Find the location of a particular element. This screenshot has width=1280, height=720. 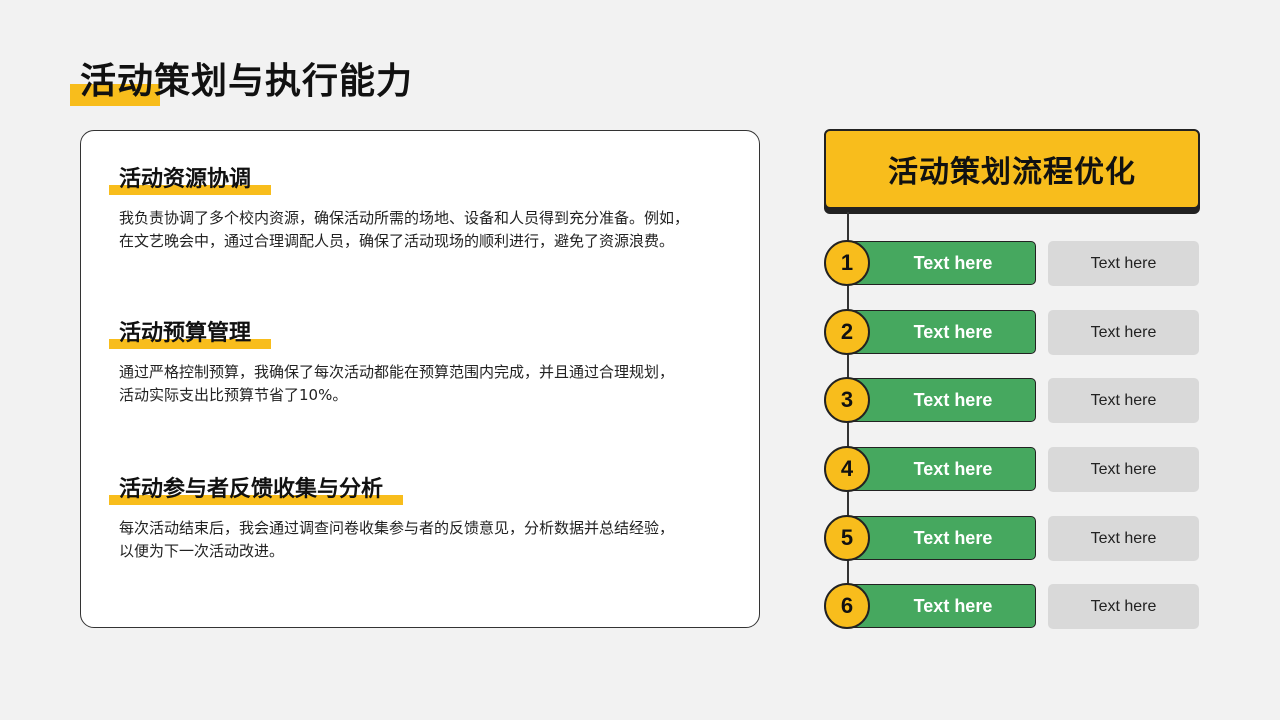

flow-step-5: Text here 5 Text here is located at coordinates (1012, 539).